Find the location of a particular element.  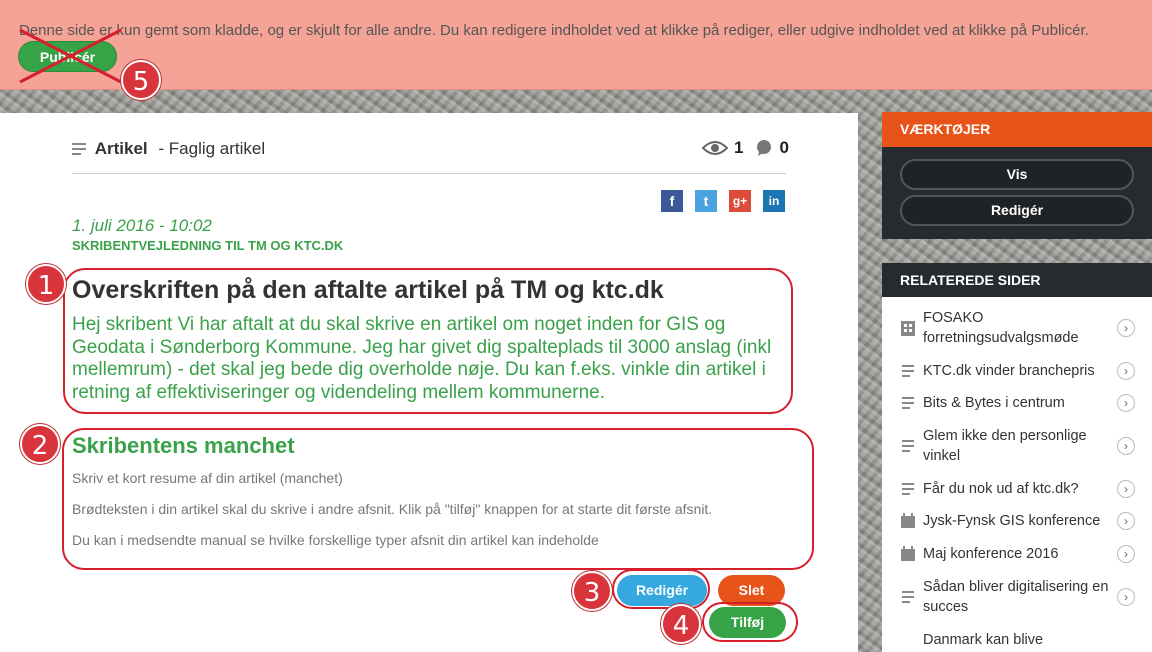

related-item: Får du nok ud af ktc.dk? › is located at coordinates (1017, 489).